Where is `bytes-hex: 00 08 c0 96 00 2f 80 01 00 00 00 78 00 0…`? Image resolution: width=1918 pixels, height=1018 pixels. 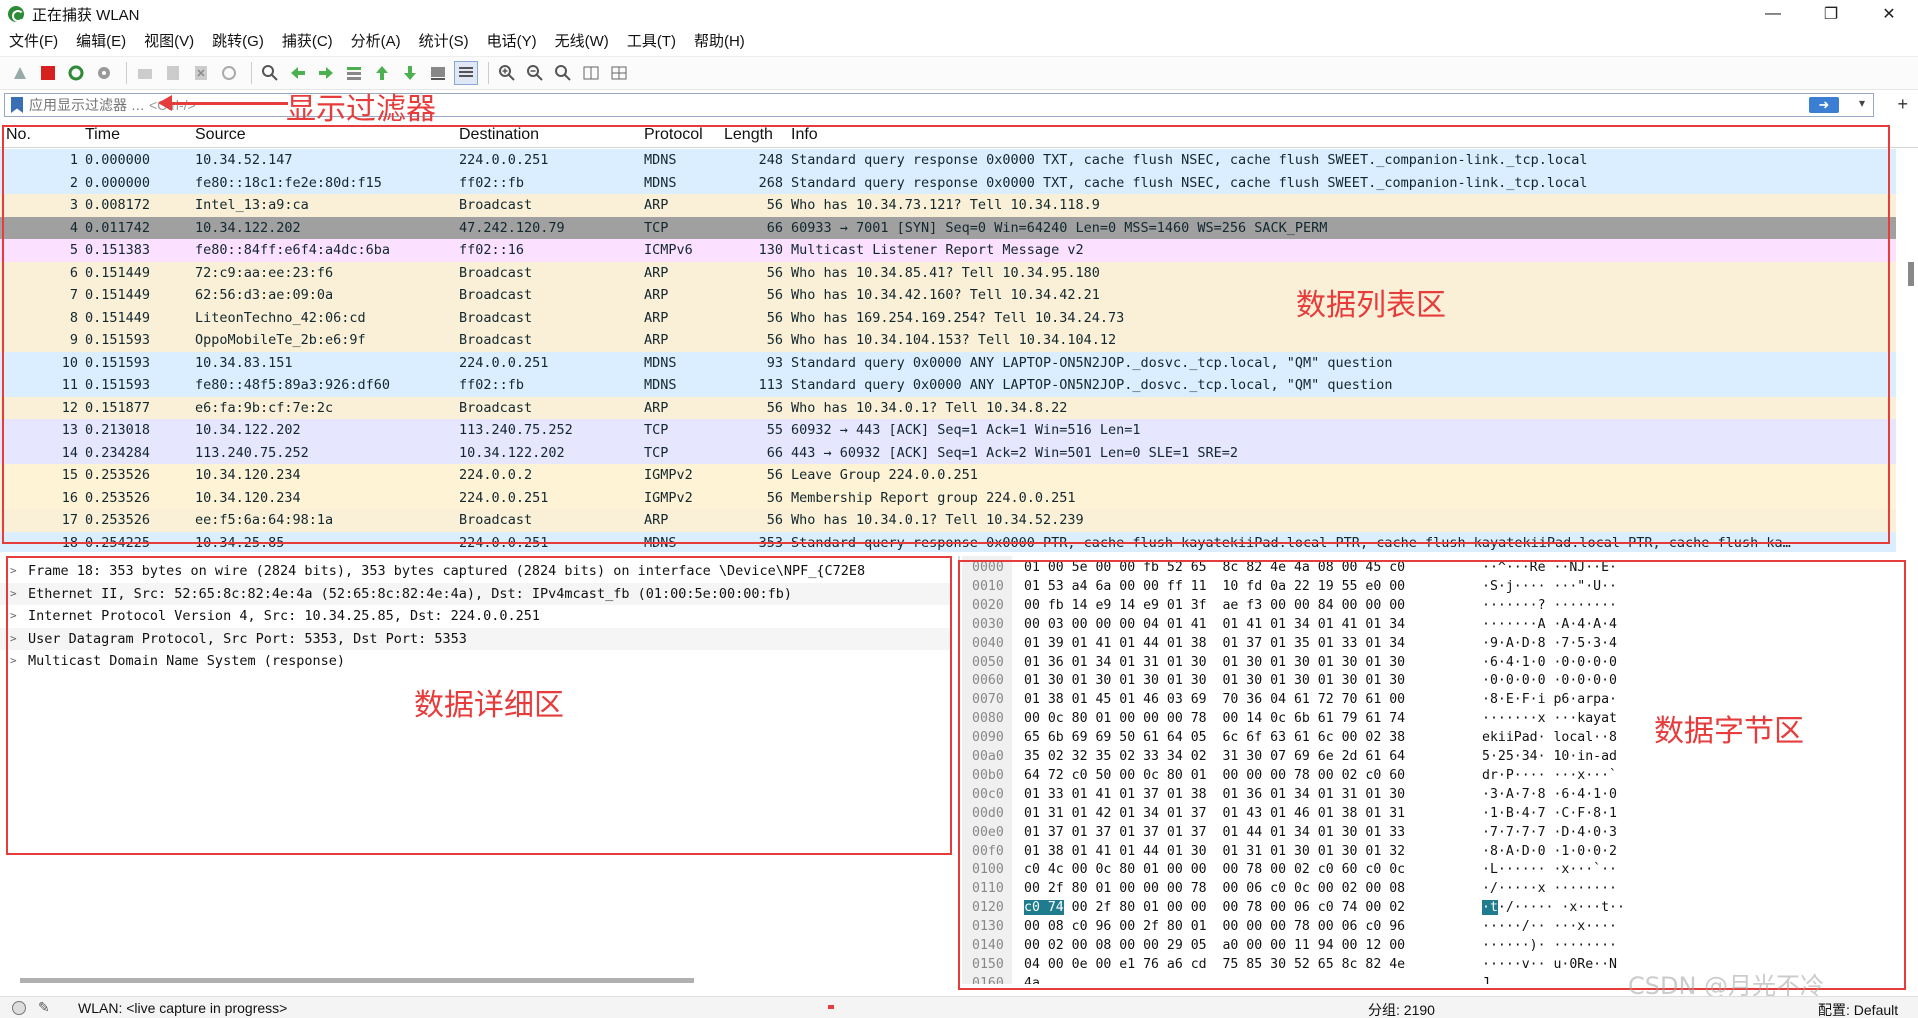 bytes-hex: 00 08 c0 96 00 2f 80 01 00 00 00 78 00 0… is located at coordinates (1214, 926).